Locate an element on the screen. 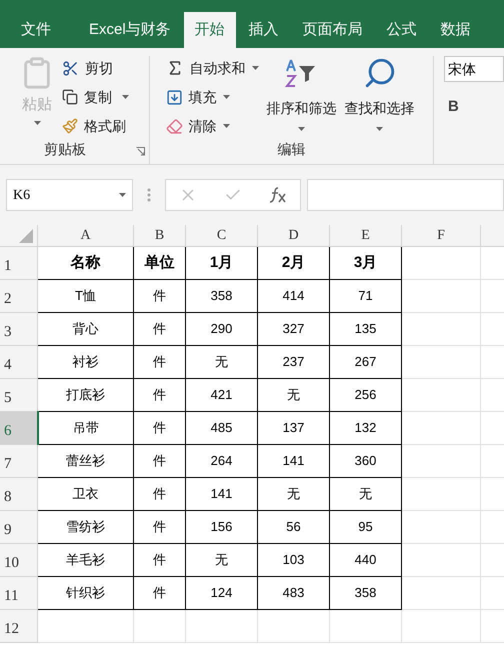 This screenshot has width=504, height=656. table-cell: 95 is located at coordinates (366, 527).